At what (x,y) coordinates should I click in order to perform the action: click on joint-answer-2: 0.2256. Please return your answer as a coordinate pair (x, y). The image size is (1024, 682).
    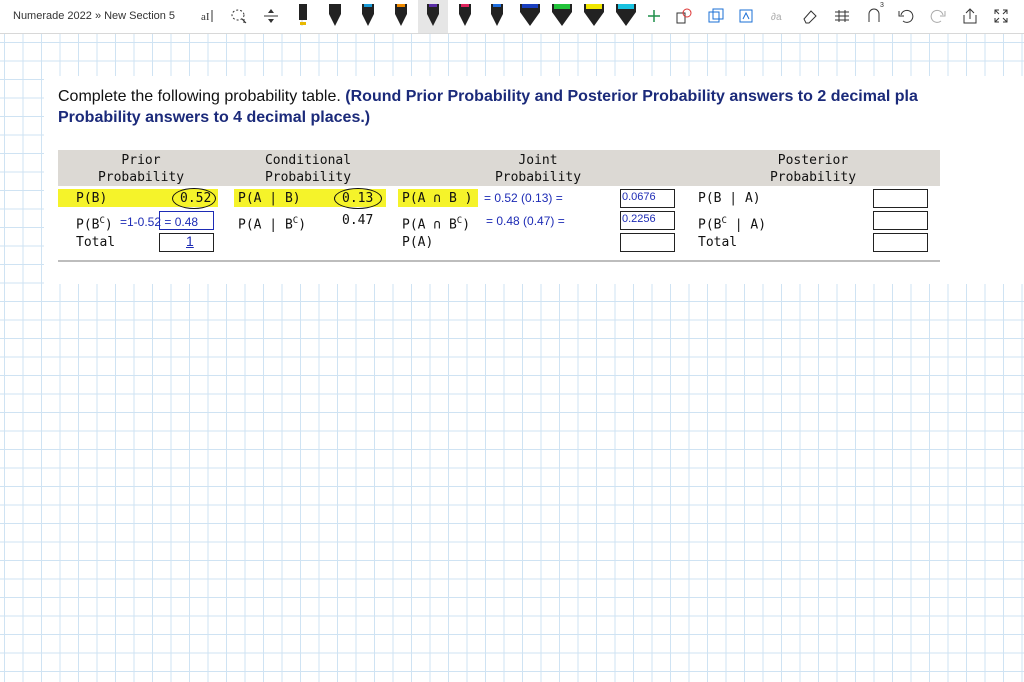
    Looking at the image, I should click on (639, 219).